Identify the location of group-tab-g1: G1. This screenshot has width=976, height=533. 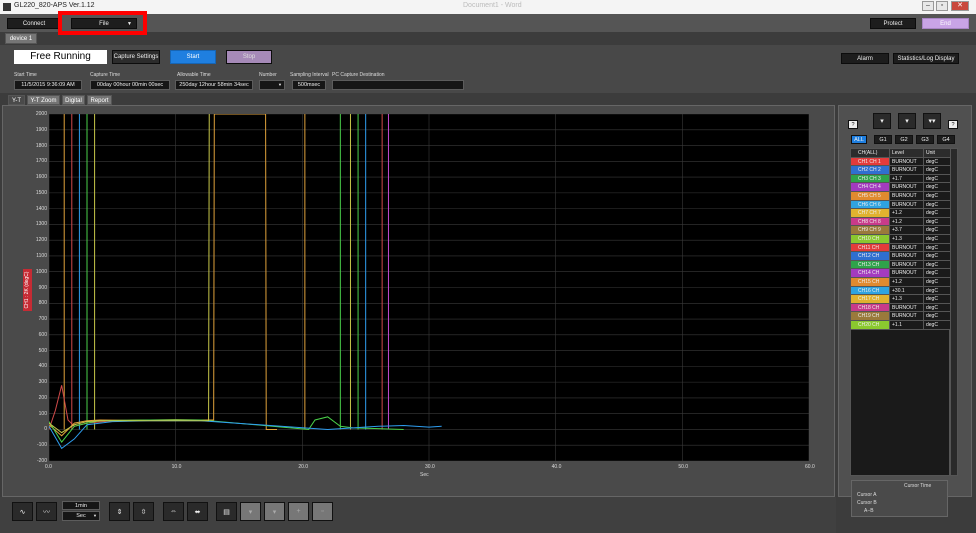
(883, 139).